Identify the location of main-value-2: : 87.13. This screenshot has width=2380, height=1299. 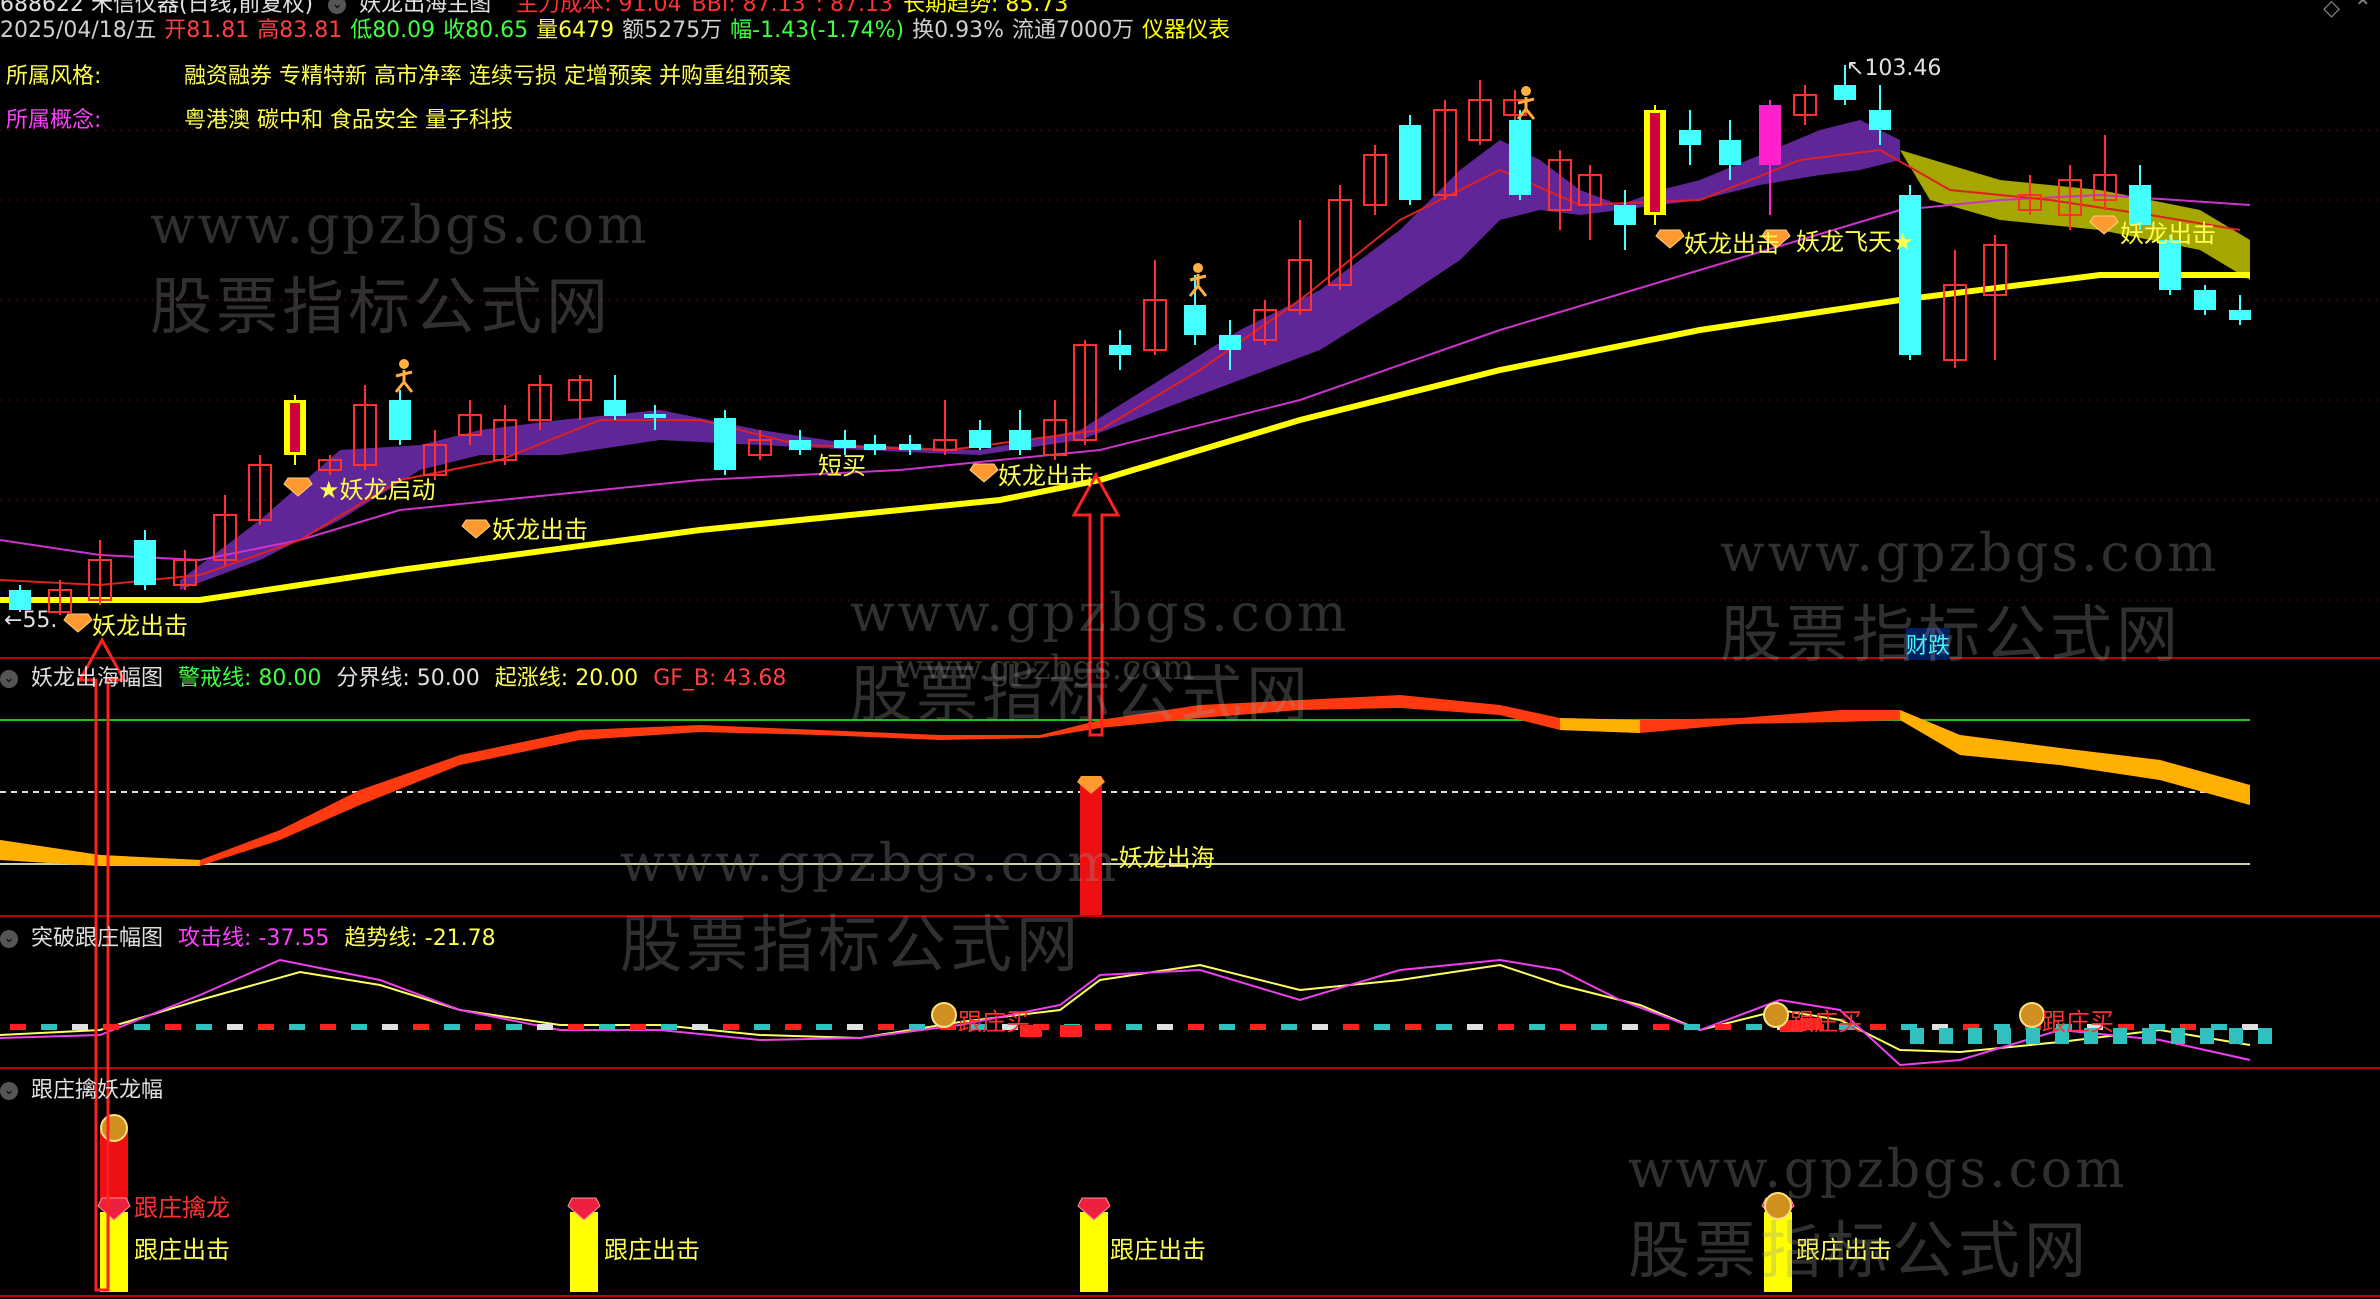
(854, 8).